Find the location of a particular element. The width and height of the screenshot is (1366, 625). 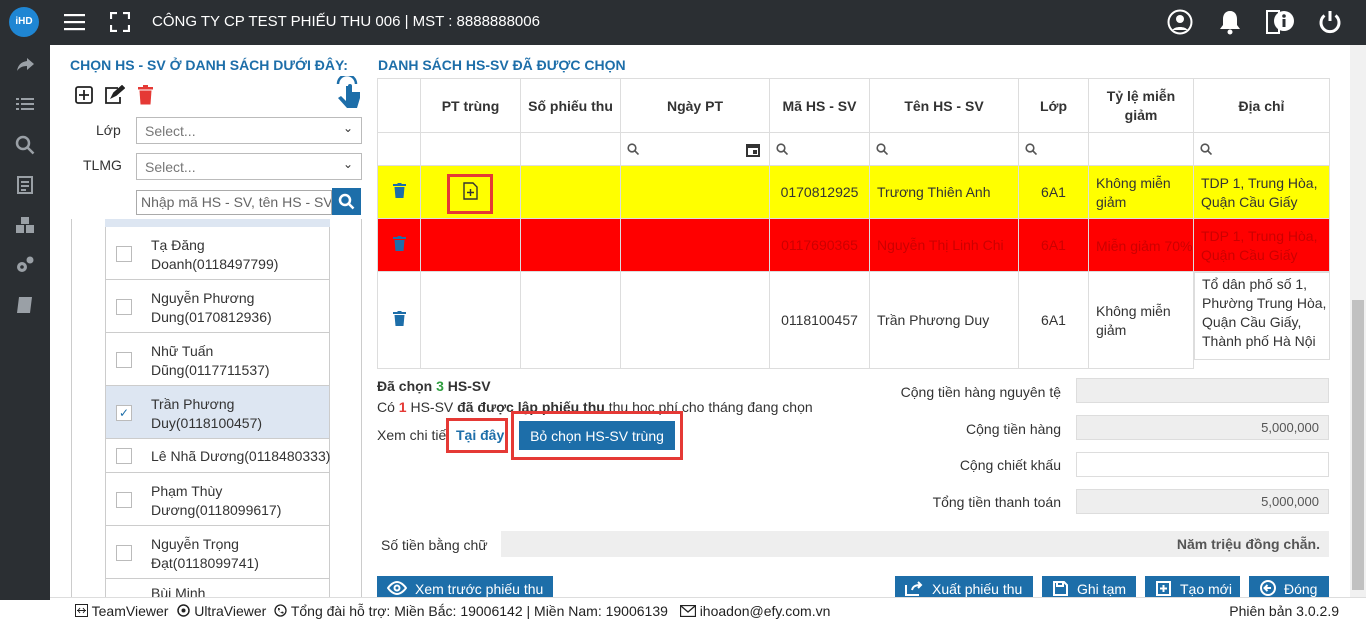

fullscreen-icon is located at coordinates (120, 22).